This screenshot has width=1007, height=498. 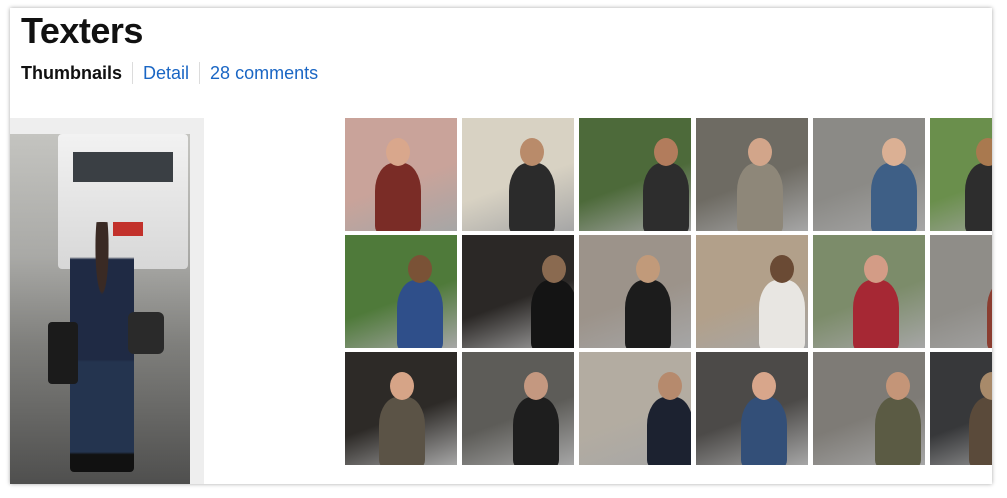 What do you see at coordinates (961, 174) in the screenshot?
I see `thumbnail-man-at-park-cropped` at bounding box center [961, 174].